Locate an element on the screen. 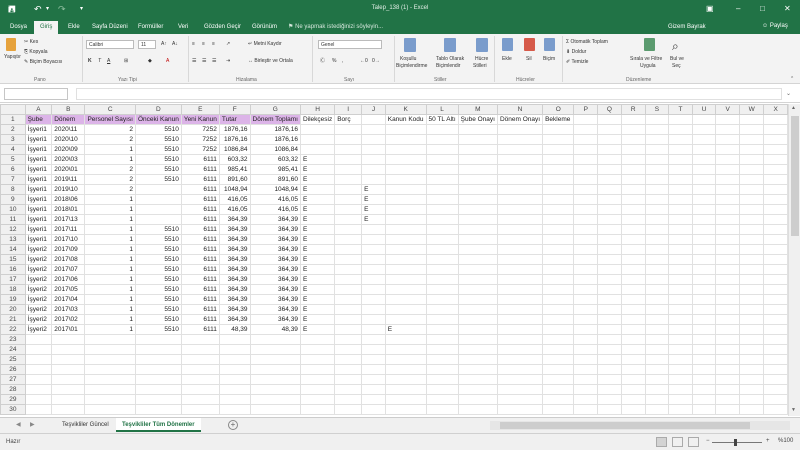  cell: 2017\02 is located at coordinates (68, 319).